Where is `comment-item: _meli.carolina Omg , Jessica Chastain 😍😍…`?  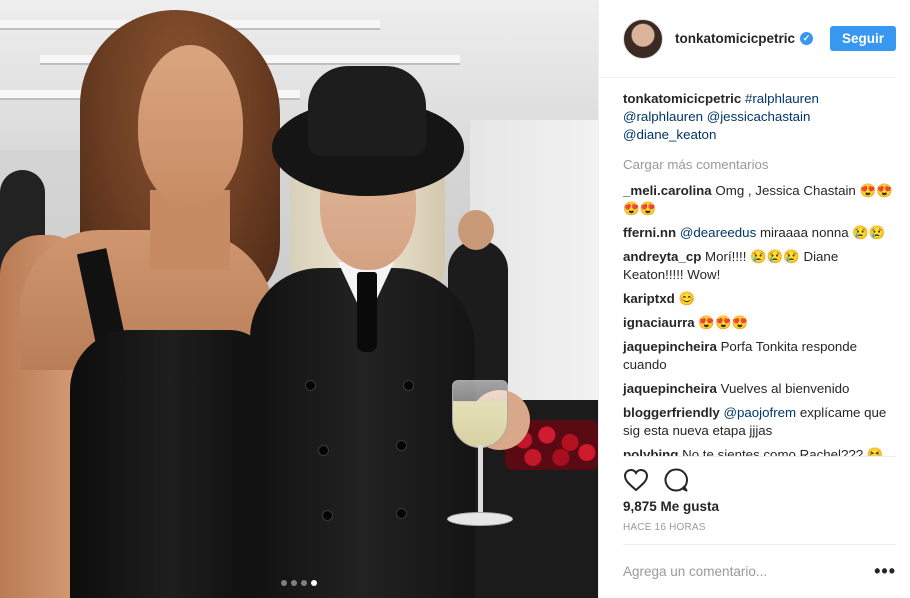 comment-item: _meli.carolina Omg , Jessica Chastain 😍😍… is located at coordinates (759, 200).